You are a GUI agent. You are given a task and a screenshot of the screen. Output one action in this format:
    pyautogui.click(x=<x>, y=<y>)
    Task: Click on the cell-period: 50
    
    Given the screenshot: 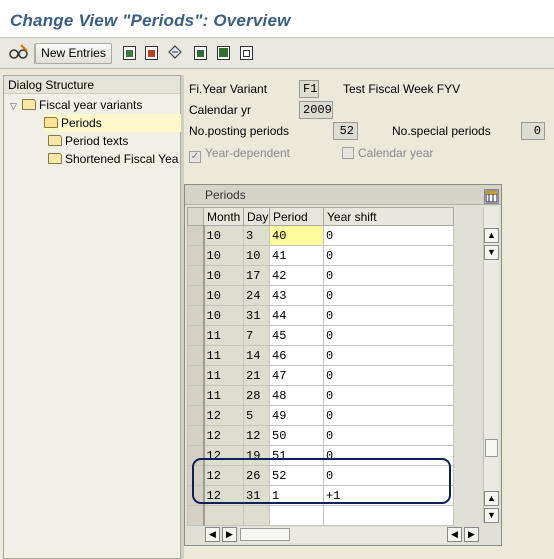 What is the action you would take?
    pyautogui.click(x=296, y=435)
    